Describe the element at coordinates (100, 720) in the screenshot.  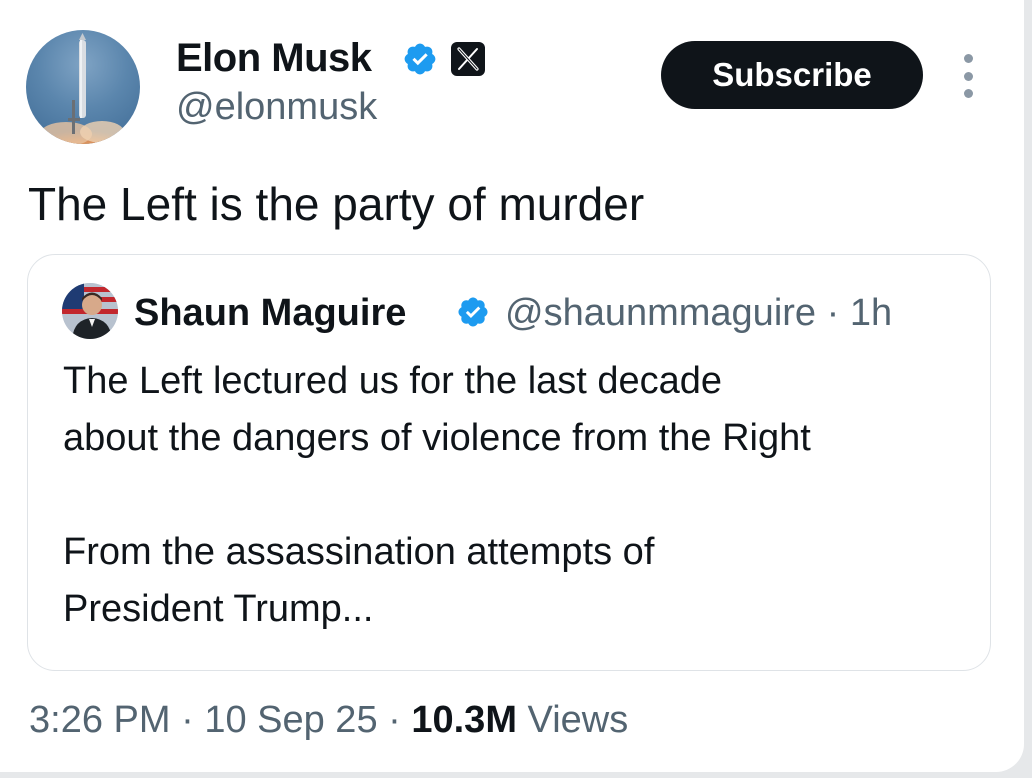
I see `post-time: 3:26 PM` at that location.